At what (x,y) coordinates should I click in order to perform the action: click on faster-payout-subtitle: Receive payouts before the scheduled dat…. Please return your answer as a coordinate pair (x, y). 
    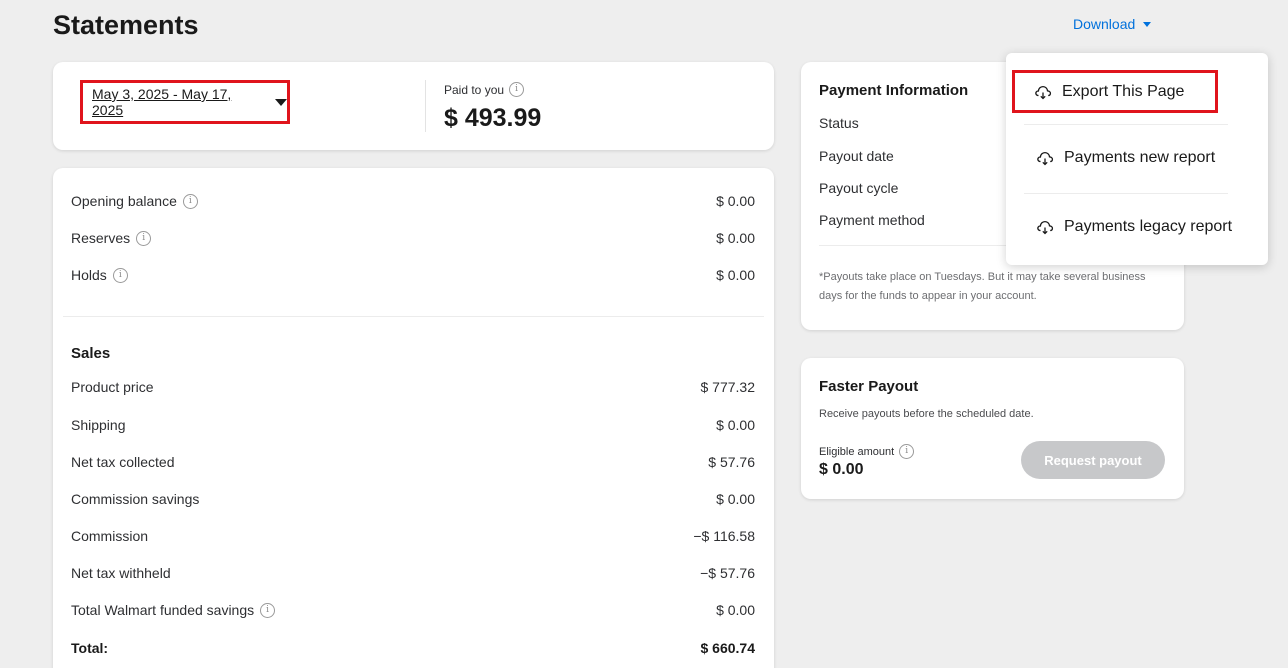
    Looking at the image, I should click on (926, 414).